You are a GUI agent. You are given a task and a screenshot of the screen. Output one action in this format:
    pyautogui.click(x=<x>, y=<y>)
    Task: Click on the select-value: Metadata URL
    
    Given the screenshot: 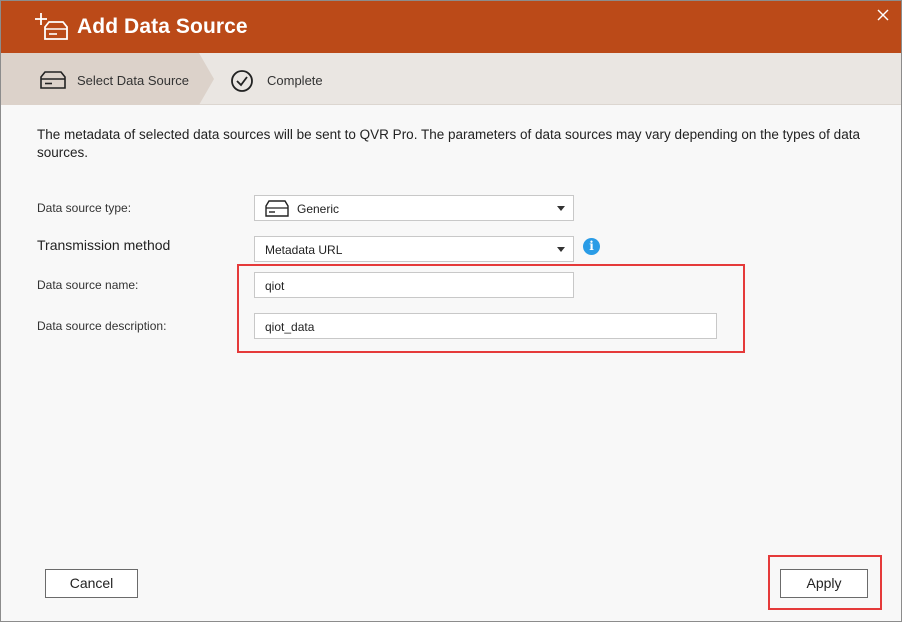 What is the action you would take?
    pyautogui.click(x=304, y=250)
    